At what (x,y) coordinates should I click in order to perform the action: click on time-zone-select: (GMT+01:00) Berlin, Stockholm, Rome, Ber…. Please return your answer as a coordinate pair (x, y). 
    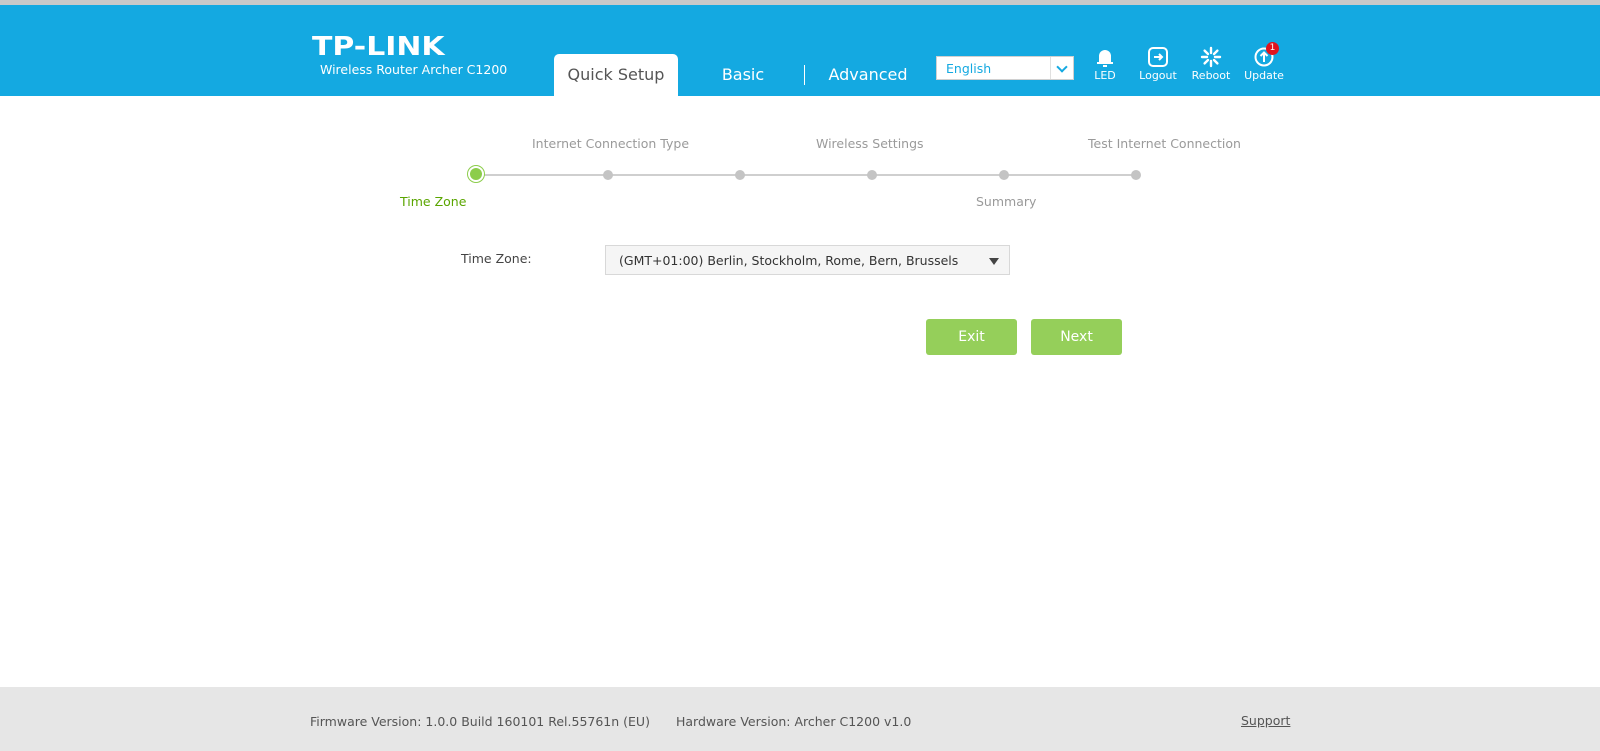
    Looking at the image, I should click on (807, 260).